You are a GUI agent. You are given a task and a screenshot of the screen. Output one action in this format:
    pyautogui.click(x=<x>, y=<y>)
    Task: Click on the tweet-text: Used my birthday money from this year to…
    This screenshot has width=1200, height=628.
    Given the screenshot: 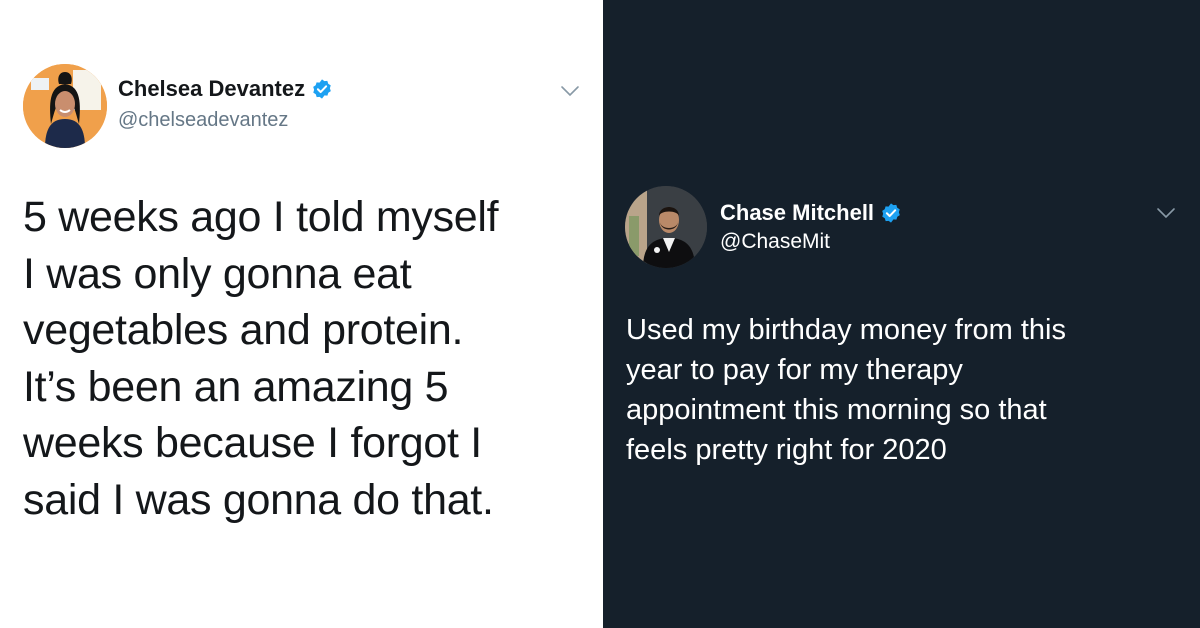 What is the action you would take?
    pyautogui.click(x=846, y=390)
    